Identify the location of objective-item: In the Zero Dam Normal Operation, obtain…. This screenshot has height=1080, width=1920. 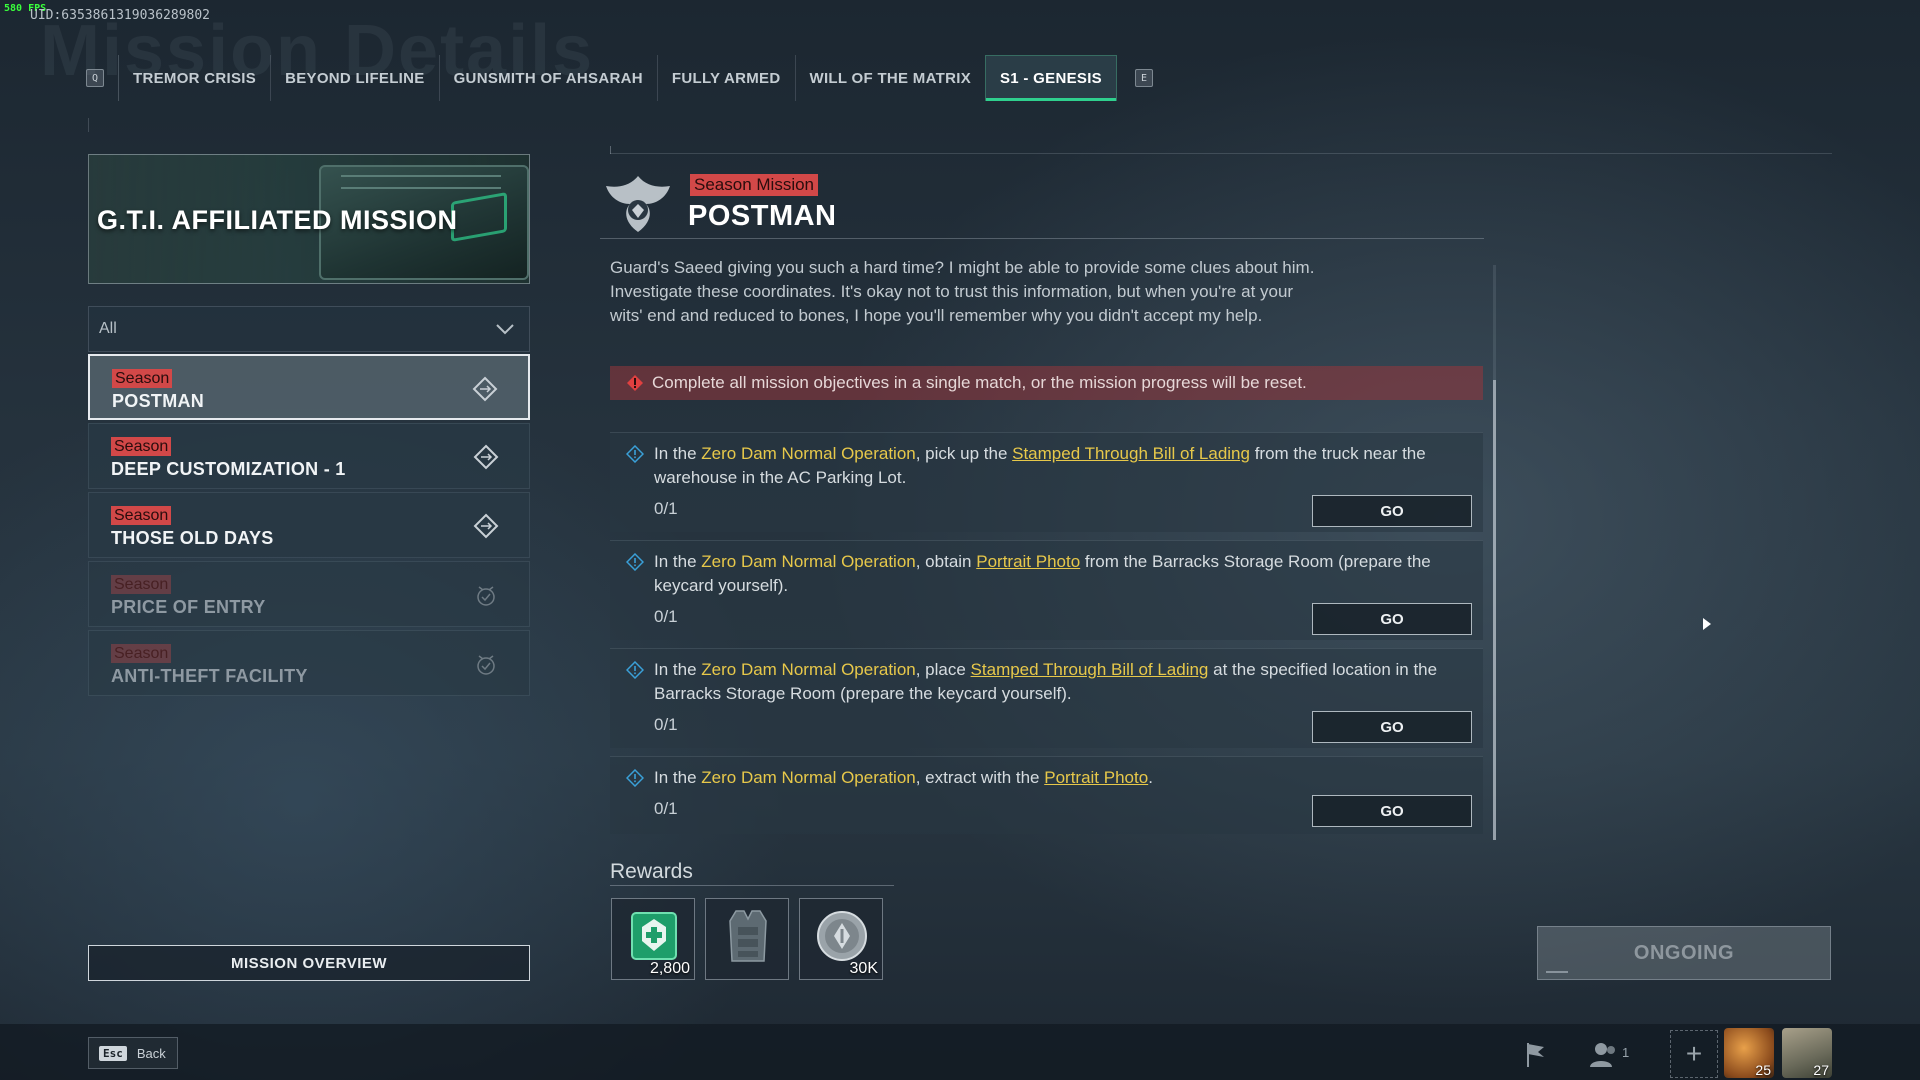
(1046, 590).